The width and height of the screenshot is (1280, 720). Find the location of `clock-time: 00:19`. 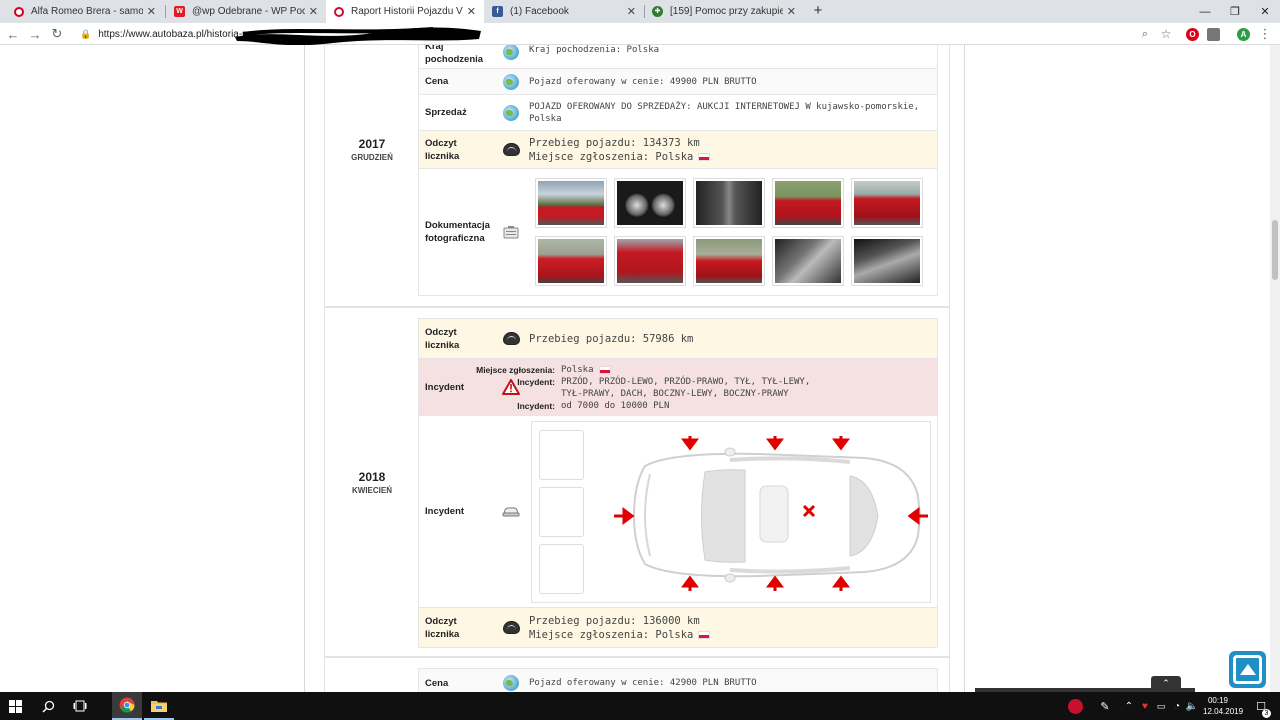

clock-time: 00:19 is located at coordinates (1218, 700).